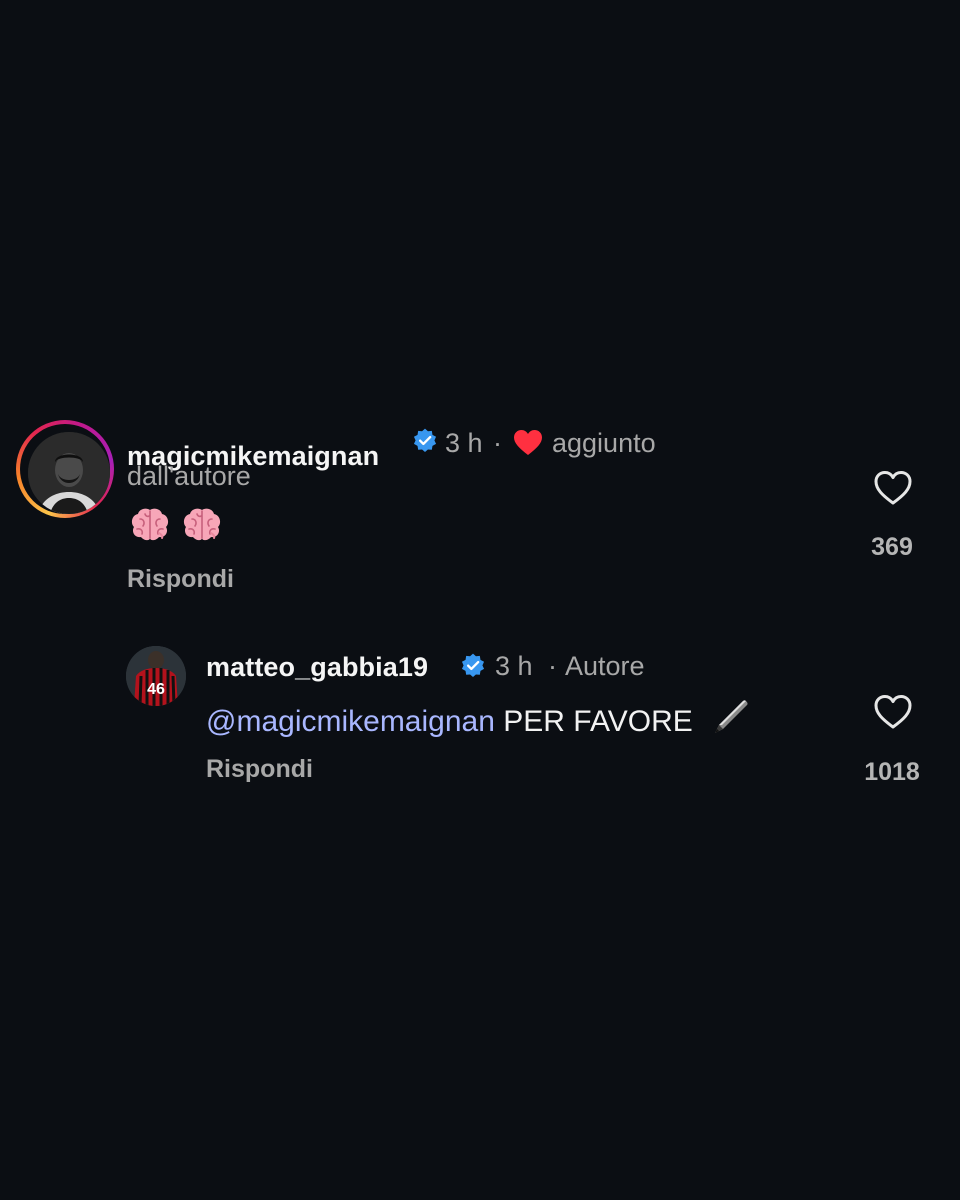 The height and width of the screenshot is (1200, 960). I want to click on avatar, so click(69, 473).